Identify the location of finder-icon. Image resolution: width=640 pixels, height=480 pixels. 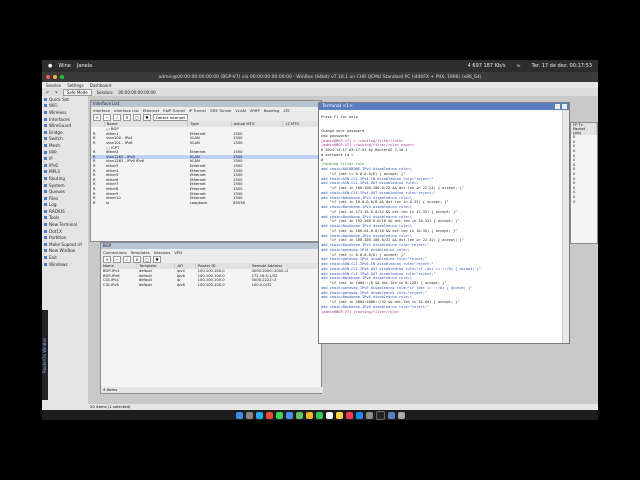
(239, 415).